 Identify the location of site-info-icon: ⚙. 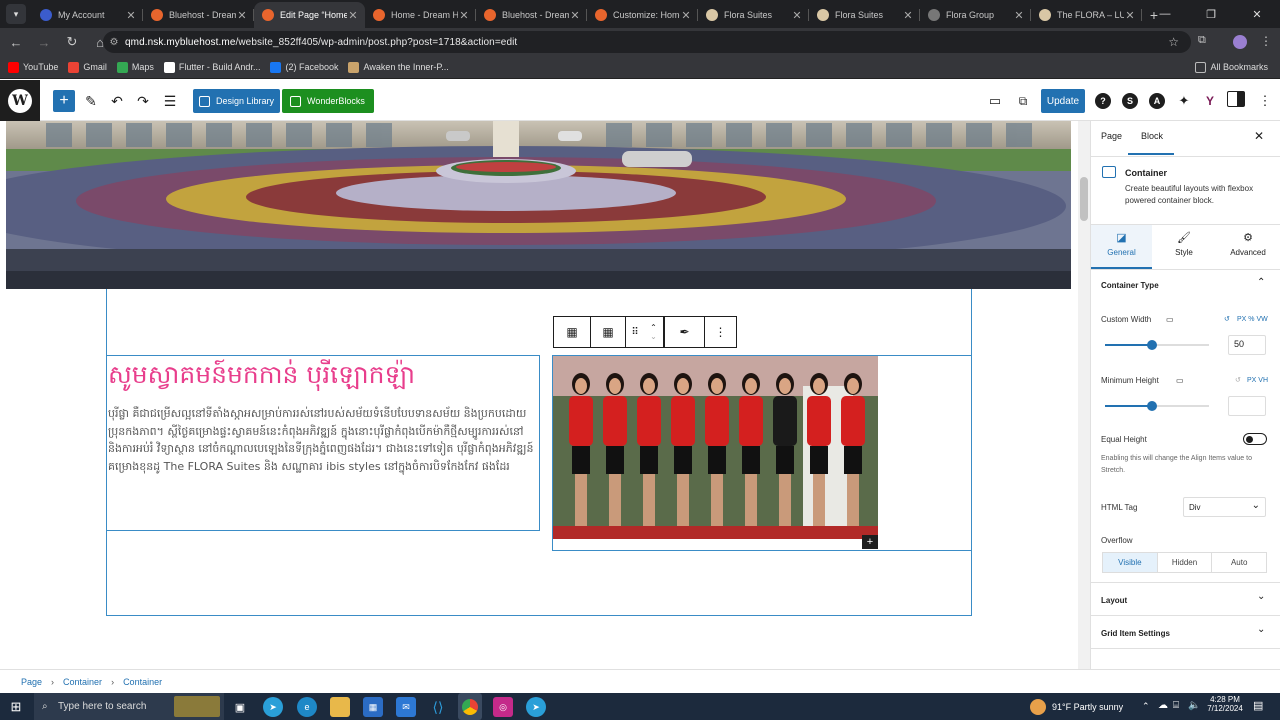
(114, 42).